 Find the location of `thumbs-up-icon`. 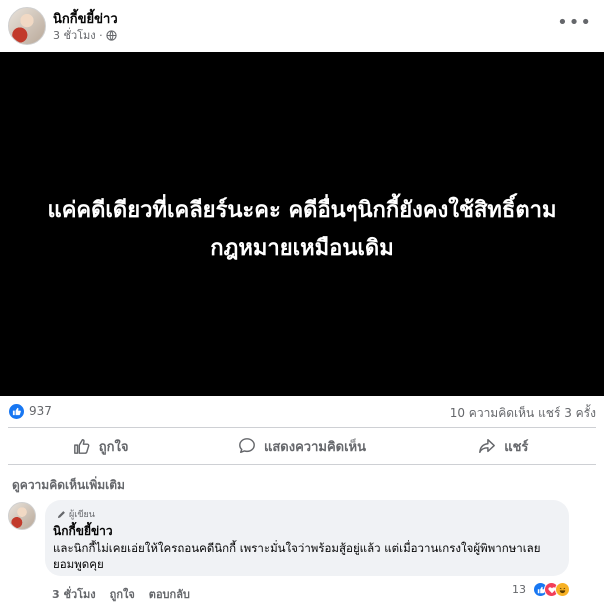

thumbs-up-icon is located at coordinates (81, 446).